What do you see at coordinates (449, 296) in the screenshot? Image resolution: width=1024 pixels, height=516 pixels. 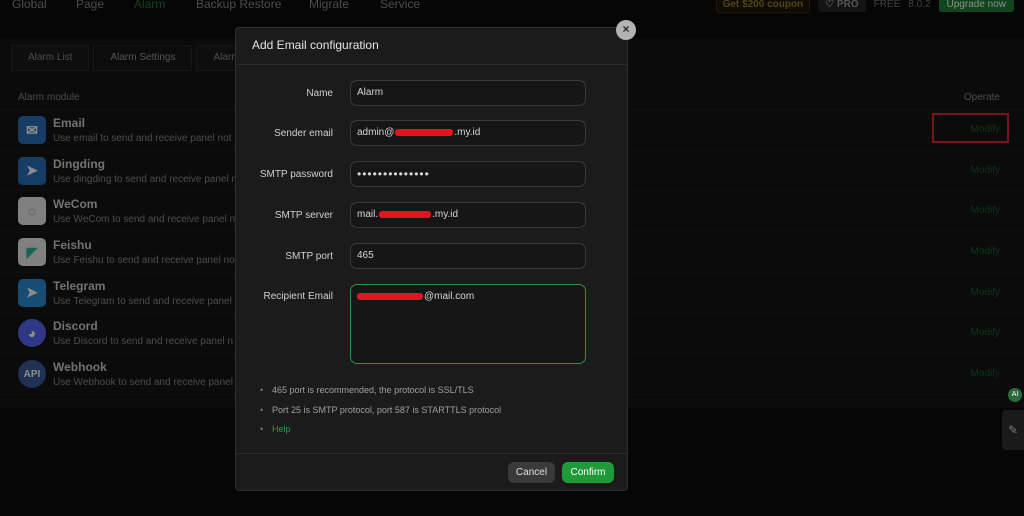 I see `recipient-email-suffix: @mail.com` at bounding box center [449, 296].